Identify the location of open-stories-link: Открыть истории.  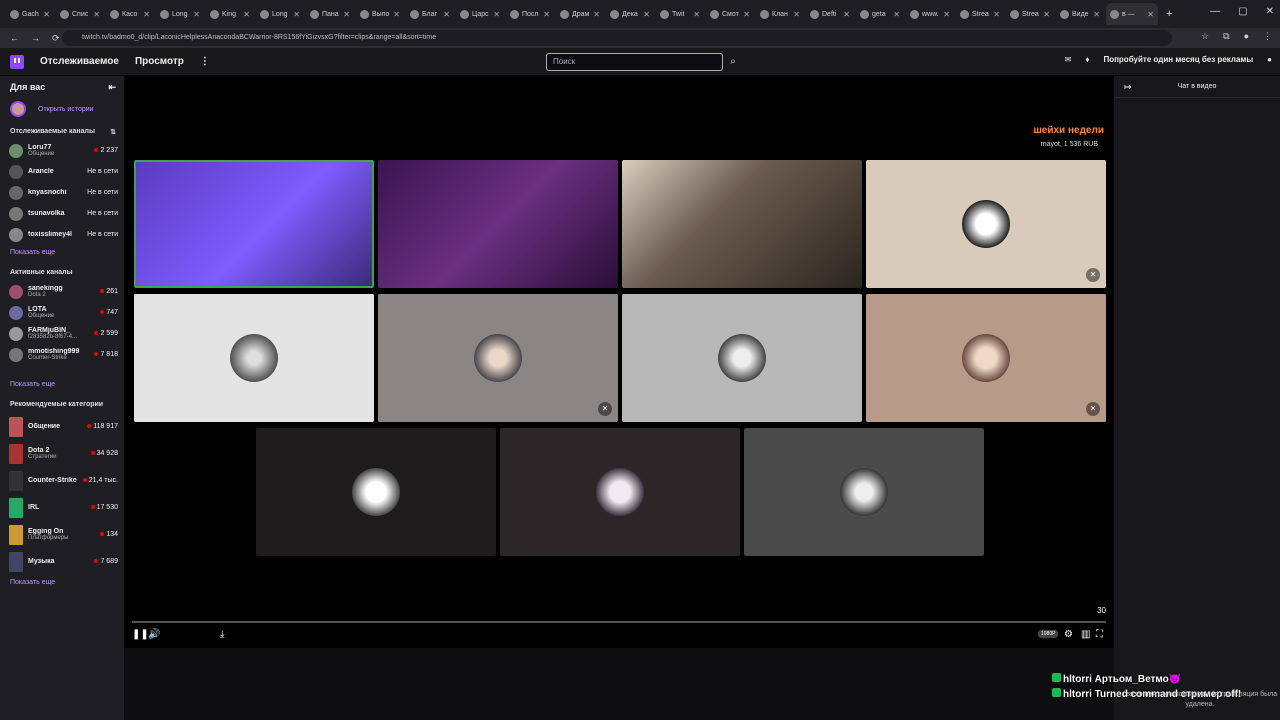
(66, 109).